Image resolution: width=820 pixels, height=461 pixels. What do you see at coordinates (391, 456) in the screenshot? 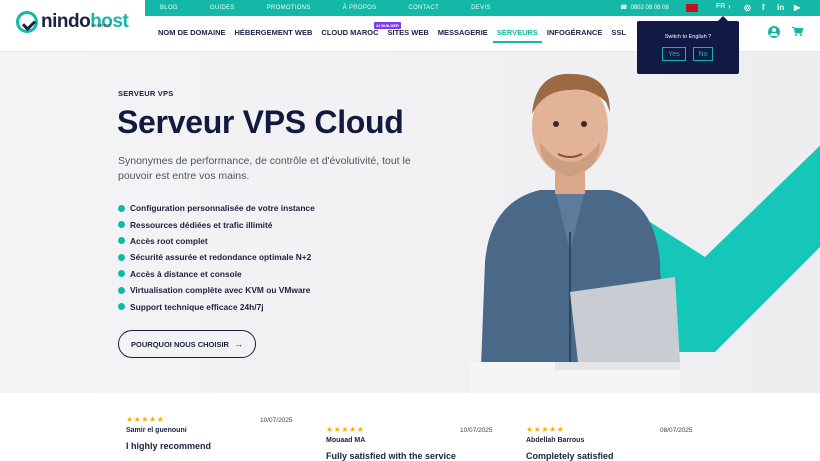
I see `review-title: Fully satisfied with the service` at bounding box center [391, 456].